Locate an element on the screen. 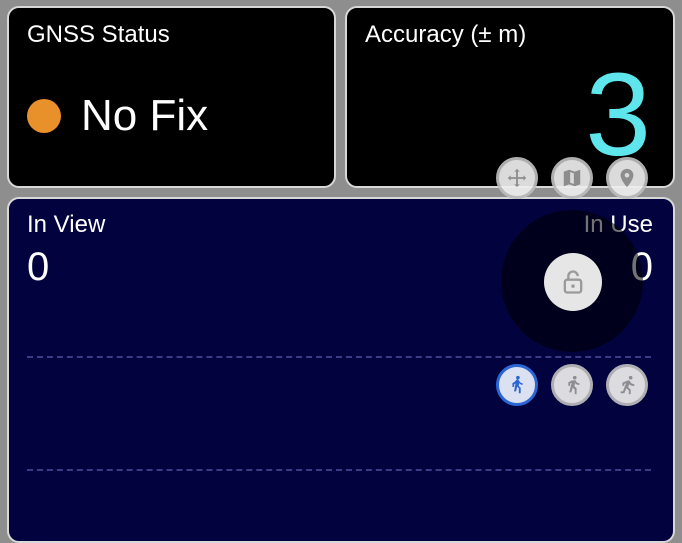 This screenshot has height=543, width=682. walking-icon is located at coordinates (517, 384).